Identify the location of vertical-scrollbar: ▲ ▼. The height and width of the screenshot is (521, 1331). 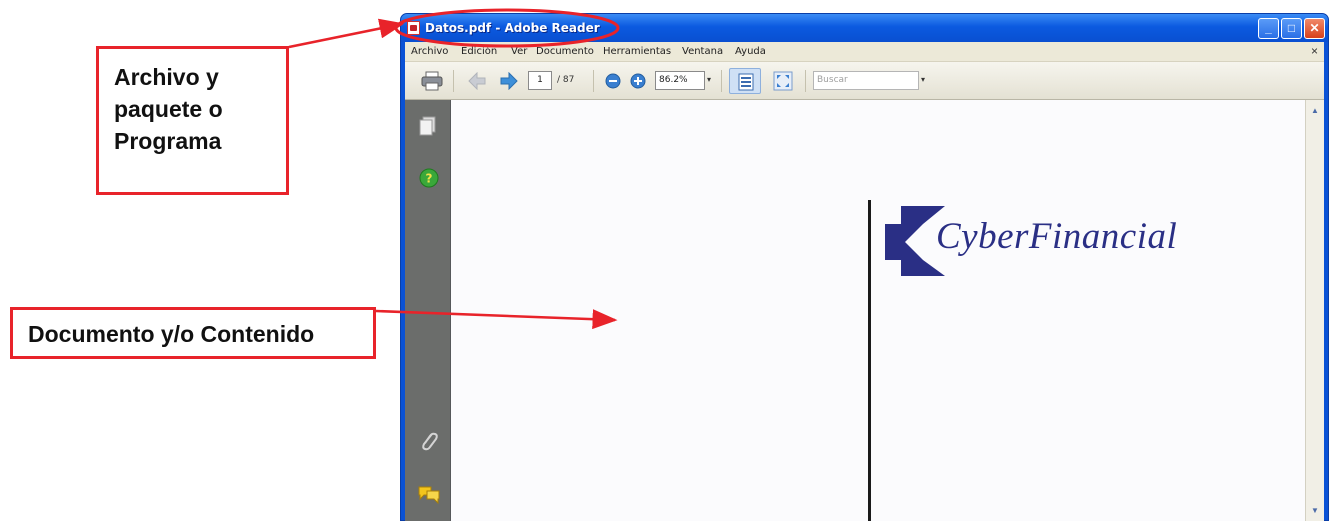
(1314, 310).